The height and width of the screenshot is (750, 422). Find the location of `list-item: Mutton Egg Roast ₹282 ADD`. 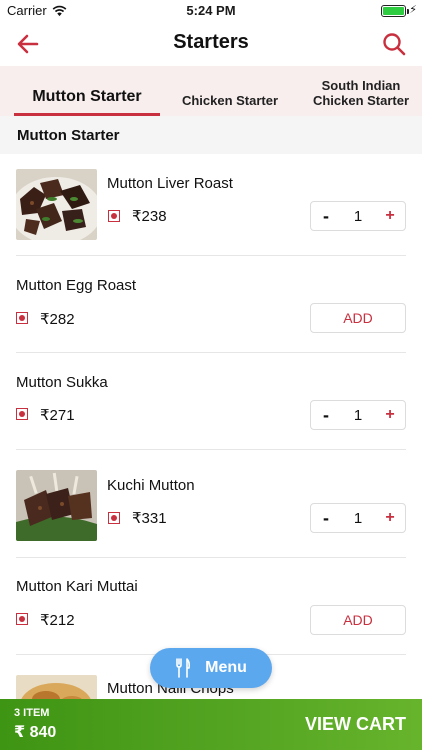

list-item: Mutton Egg Roast ₹282 ADD is located at coordinates (211, 304).